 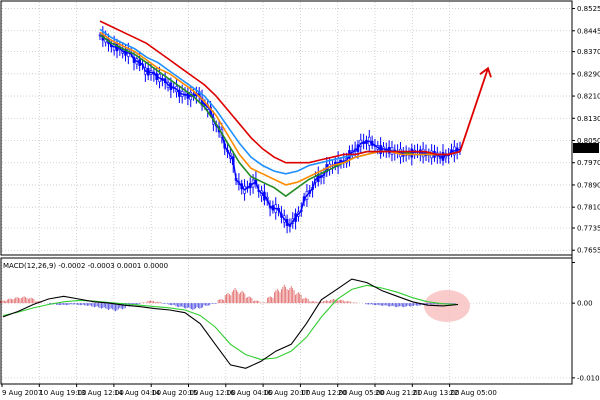 What do you see at coordinates (588, 251) in the screenshot?
I see `price-tick-label: 0.7655` at bounding box center [588, 251].